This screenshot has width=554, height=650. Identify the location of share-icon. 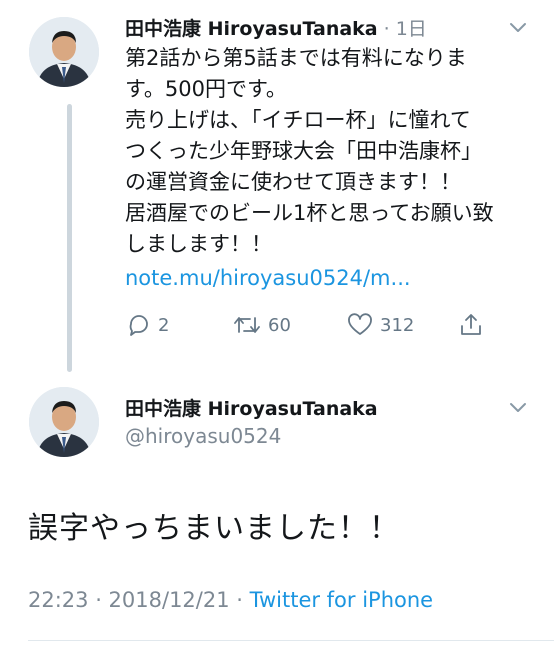
(471, 324).